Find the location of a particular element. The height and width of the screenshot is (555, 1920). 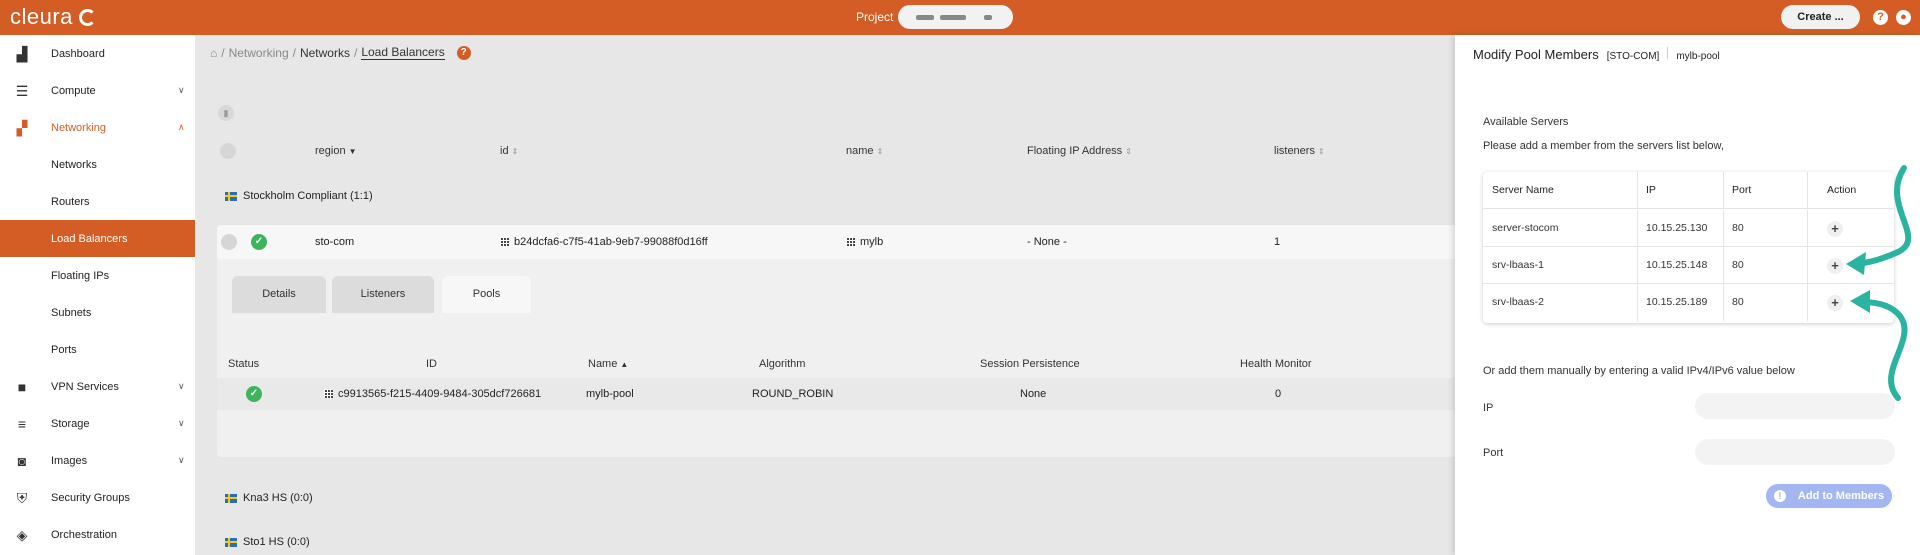

port-input is located at coordinates (1795, 452).